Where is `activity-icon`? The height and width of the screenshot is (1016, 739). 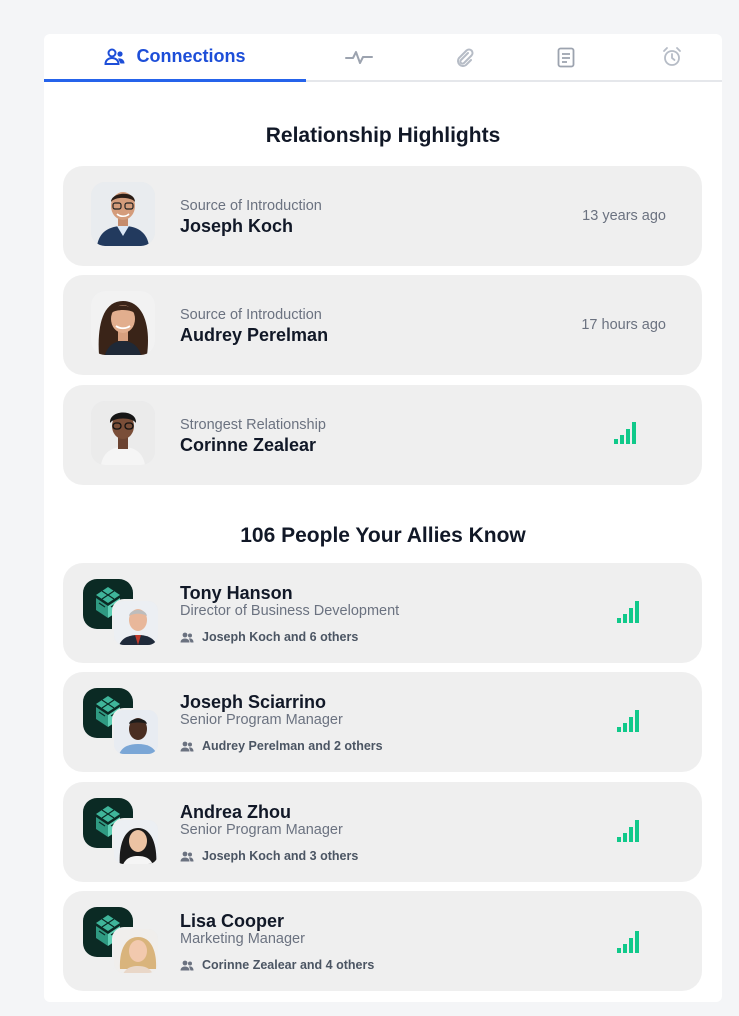
activity-icon is located at coordinates (359, 57).